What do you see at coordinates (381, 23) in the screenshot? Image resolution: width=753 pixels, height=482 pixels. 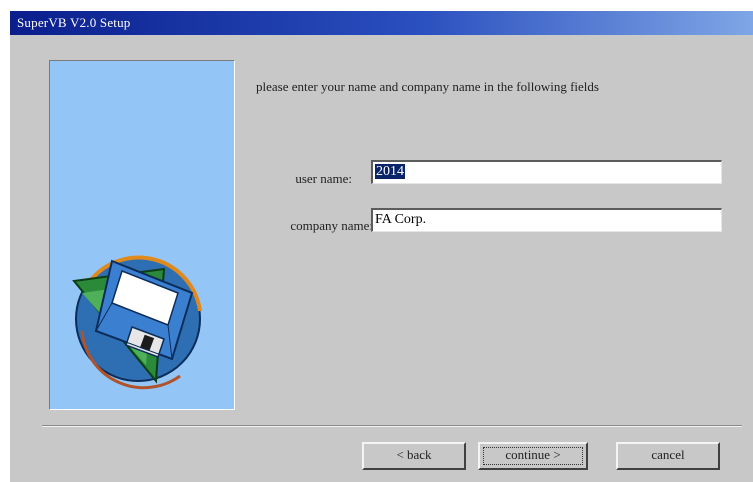 I see `title-bar: SuperVB V2.0 Setup` at bounding box center [381, 23].